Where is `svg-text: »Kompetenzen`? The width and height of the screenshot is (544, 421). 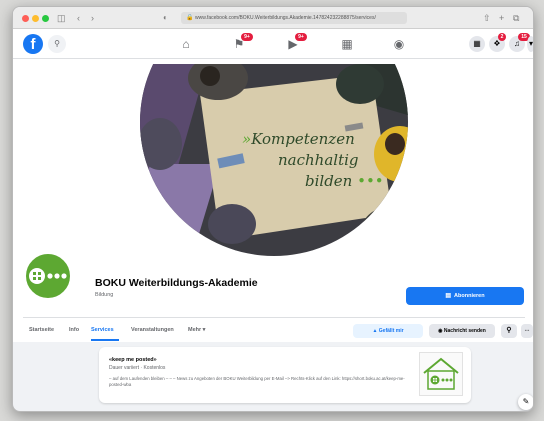
svg-text: »Kompetenzen is located at coordinates (298, 139).